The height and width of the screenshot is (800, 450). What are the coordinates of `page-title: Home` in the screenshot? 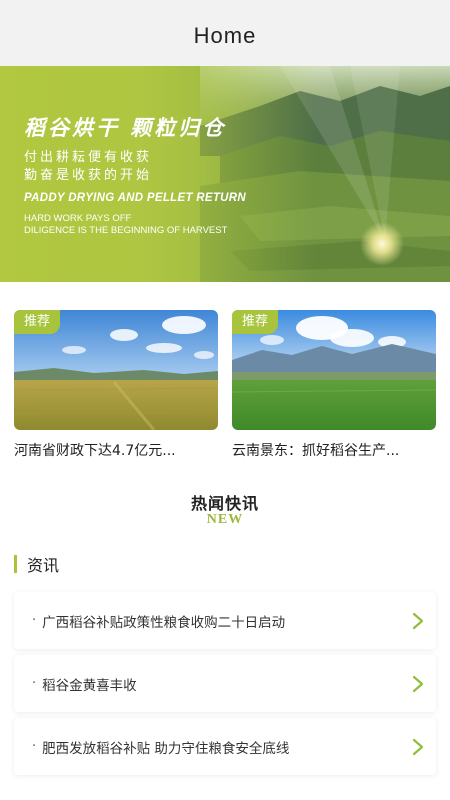 It's located at (225, 35).